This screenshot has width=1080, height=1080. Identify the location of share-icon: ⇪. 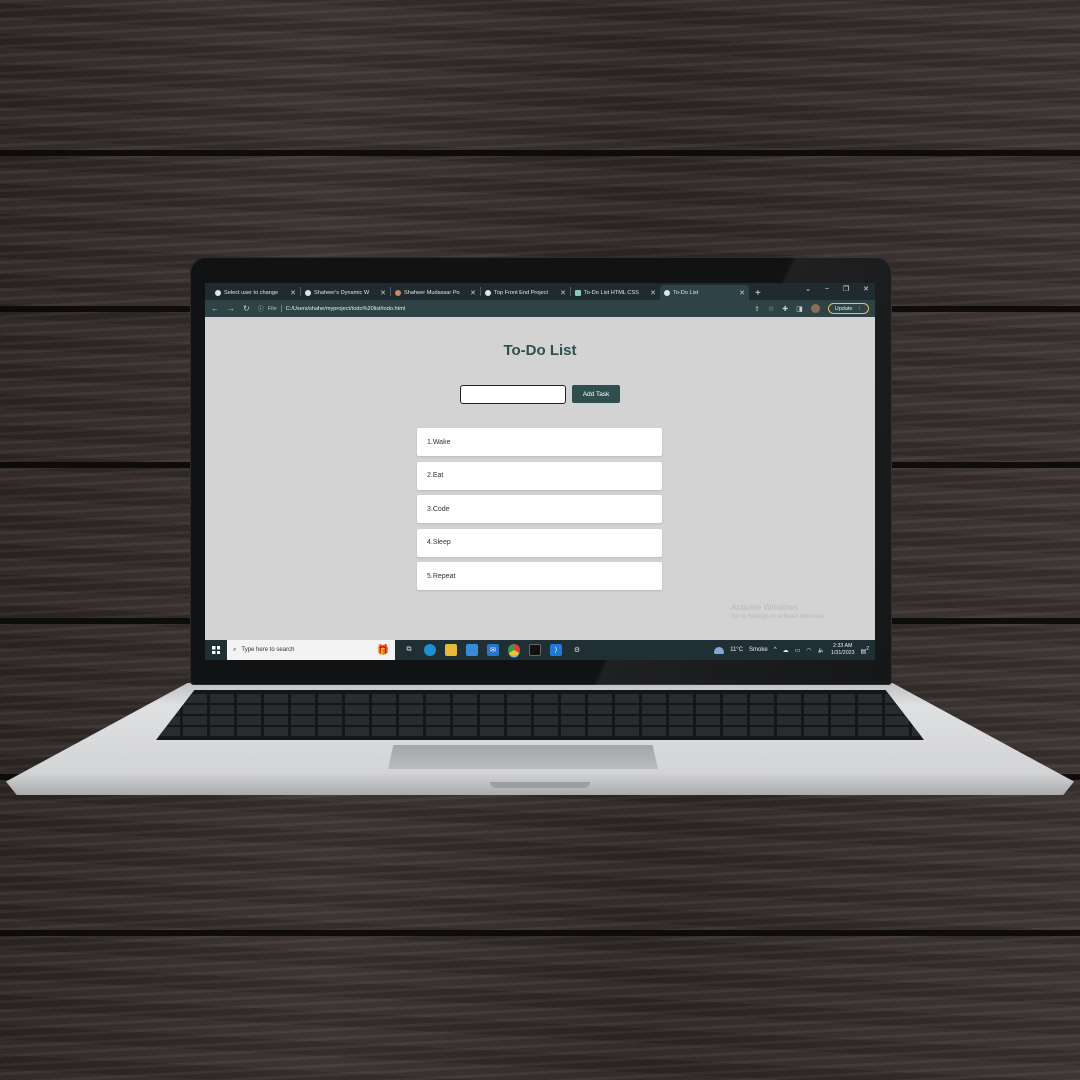
(757, 309).